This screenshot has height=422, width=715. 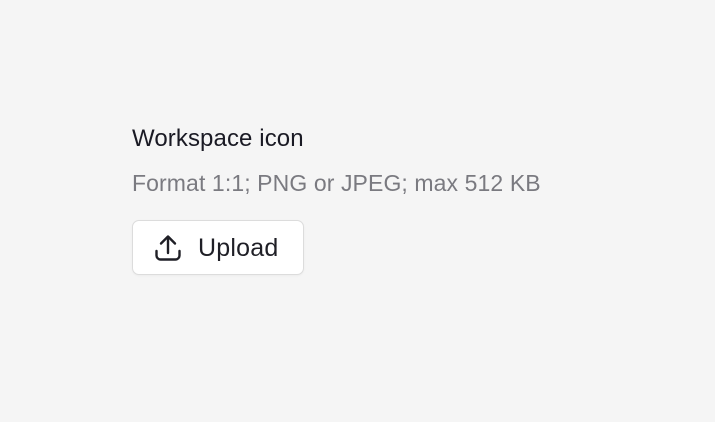 What do you see at coordinates (238, 247) in the screenshot?
I see `upload-button-label: Upload` at bounding box center [238, 247].